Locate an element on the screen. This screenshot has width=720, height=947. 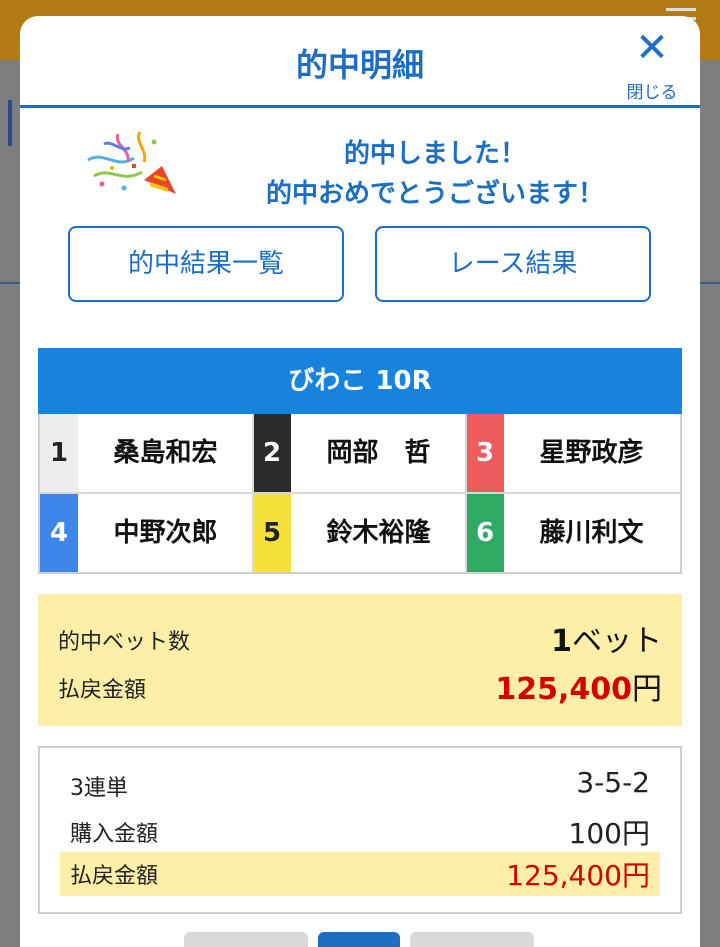
race-title: びわこ 10R is located at coordinates (360, 381).